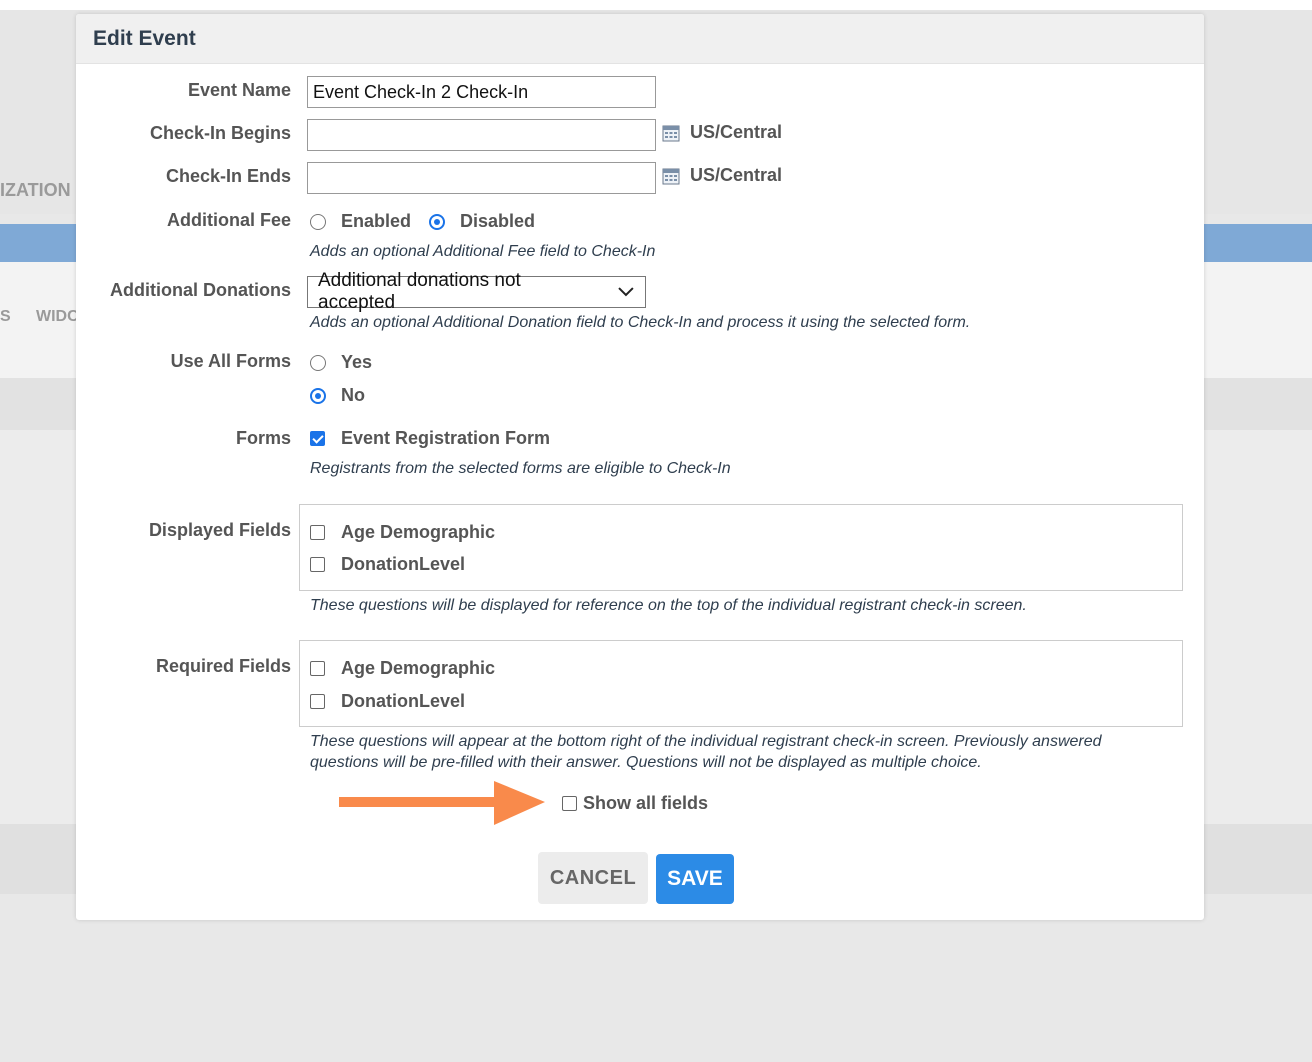 The image size is (1312, 1062). What do you see at coordinates (200, 290) in the screenshot?
I see `additional-donations-label: Additional Donations` at bounding box center [200, 290].